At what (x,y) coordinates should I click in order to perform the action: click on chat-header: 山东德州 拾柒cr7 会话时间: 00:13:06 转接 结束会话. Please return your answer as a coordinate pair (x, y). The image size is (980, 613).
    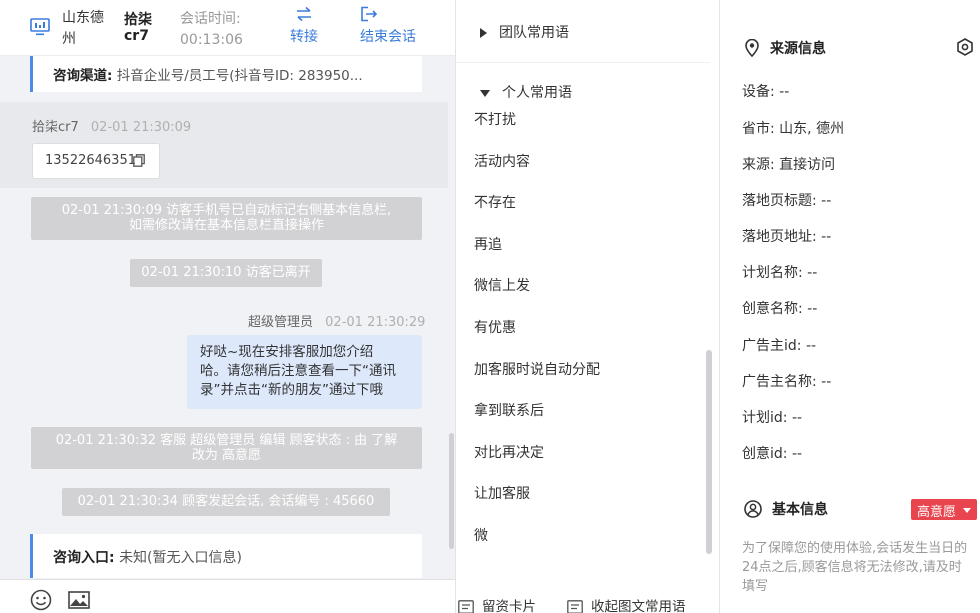
    Looking at the image, I should click on (227, 28).